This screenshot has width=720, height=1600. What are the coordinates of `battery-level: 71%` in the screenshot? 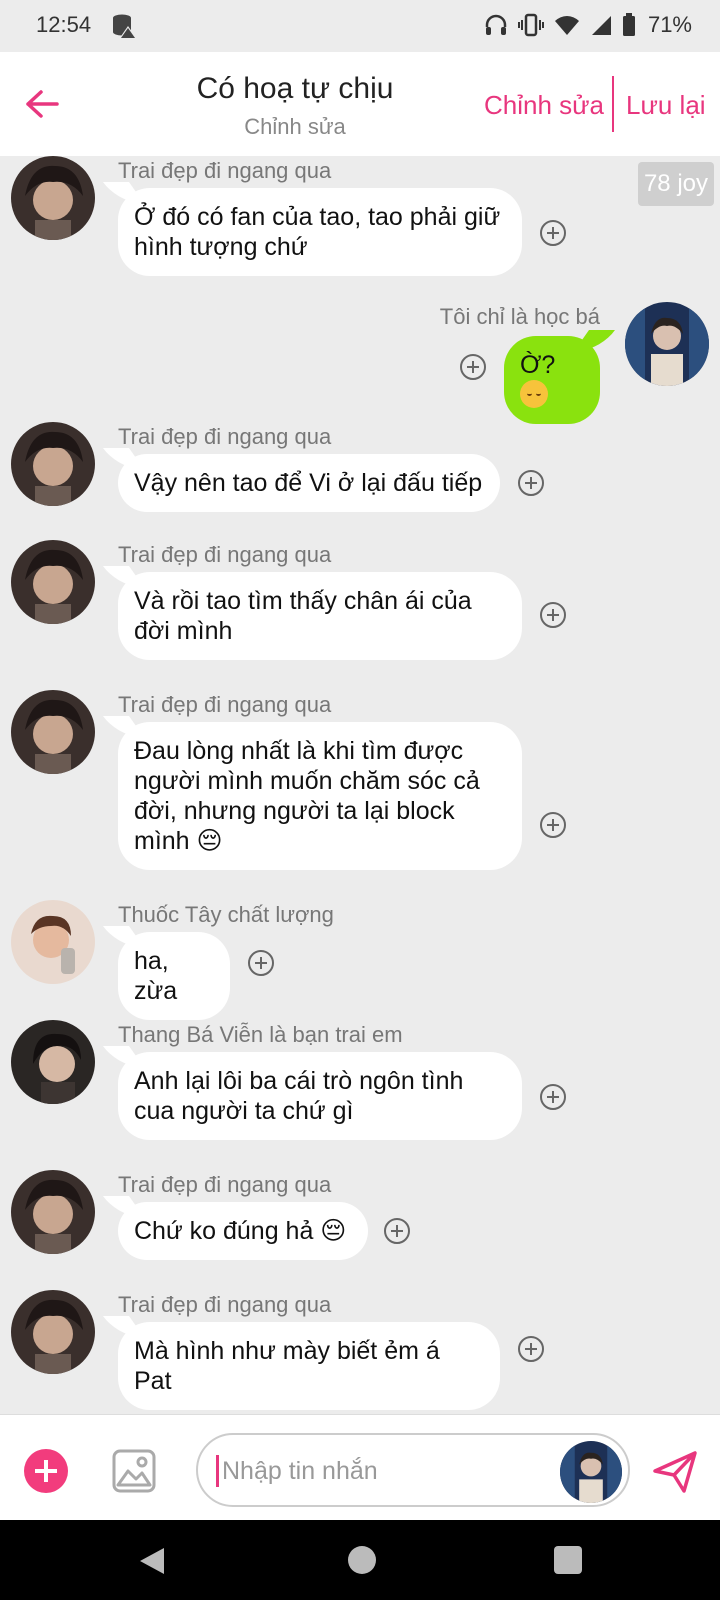 It's located at (669, 24).